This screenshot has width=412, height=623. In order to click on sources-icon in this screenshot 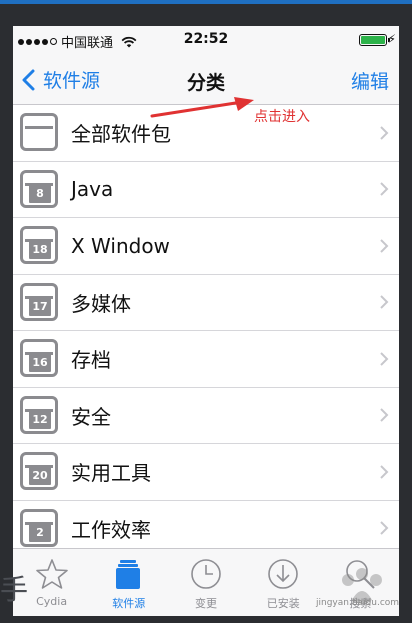, I will do `click(127, 574)`.